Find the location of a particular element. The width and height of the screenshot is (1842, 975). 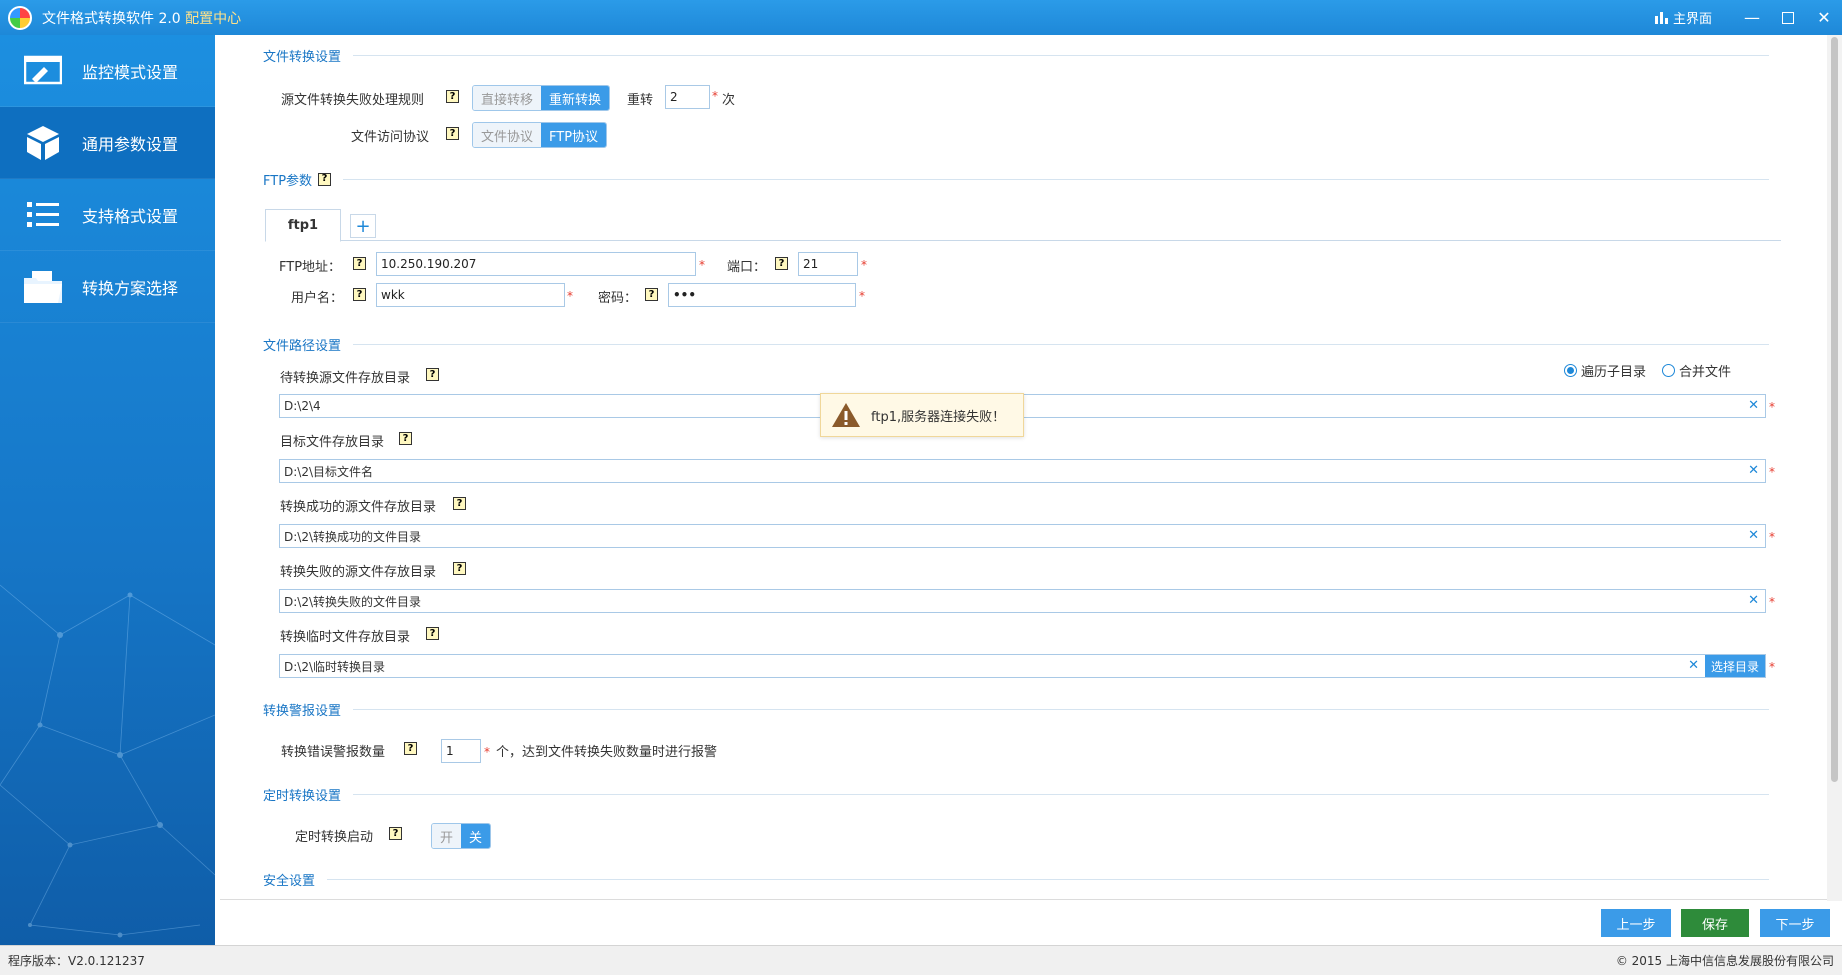

section-ftp-params: FTP参数 ? is located at coordinates (1016, 179).